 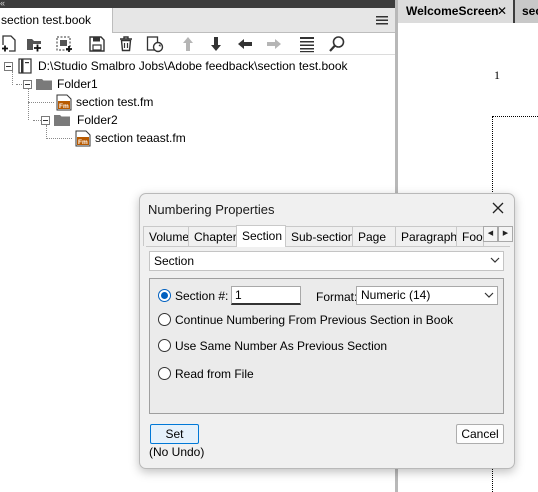 What do you see at coordinates (480, 434) in the screenshot?
I see `cancel-button: Cancel` at bounding box center [480, 434].